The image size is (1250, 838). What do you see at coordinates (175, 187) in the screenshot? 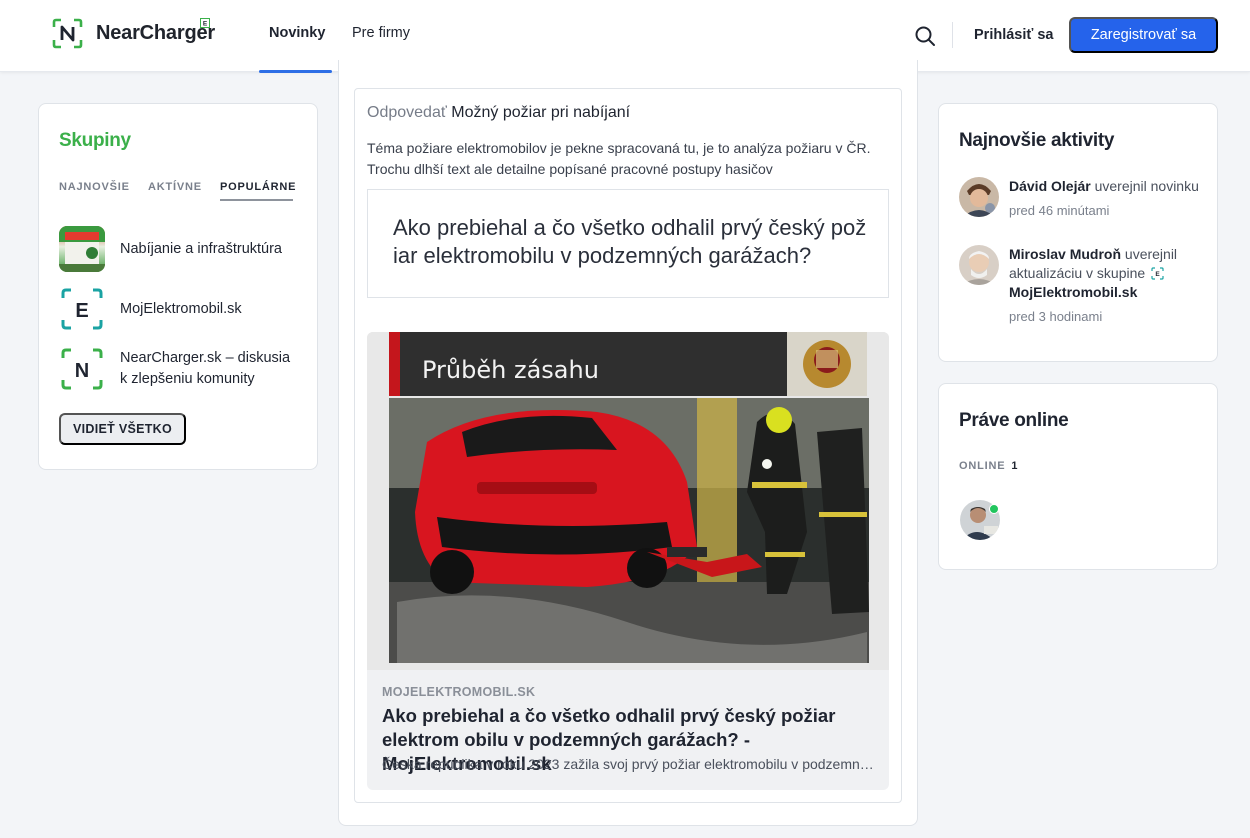
I see `tab-active: AKTÍVNE` at bounding box center [175, 187].